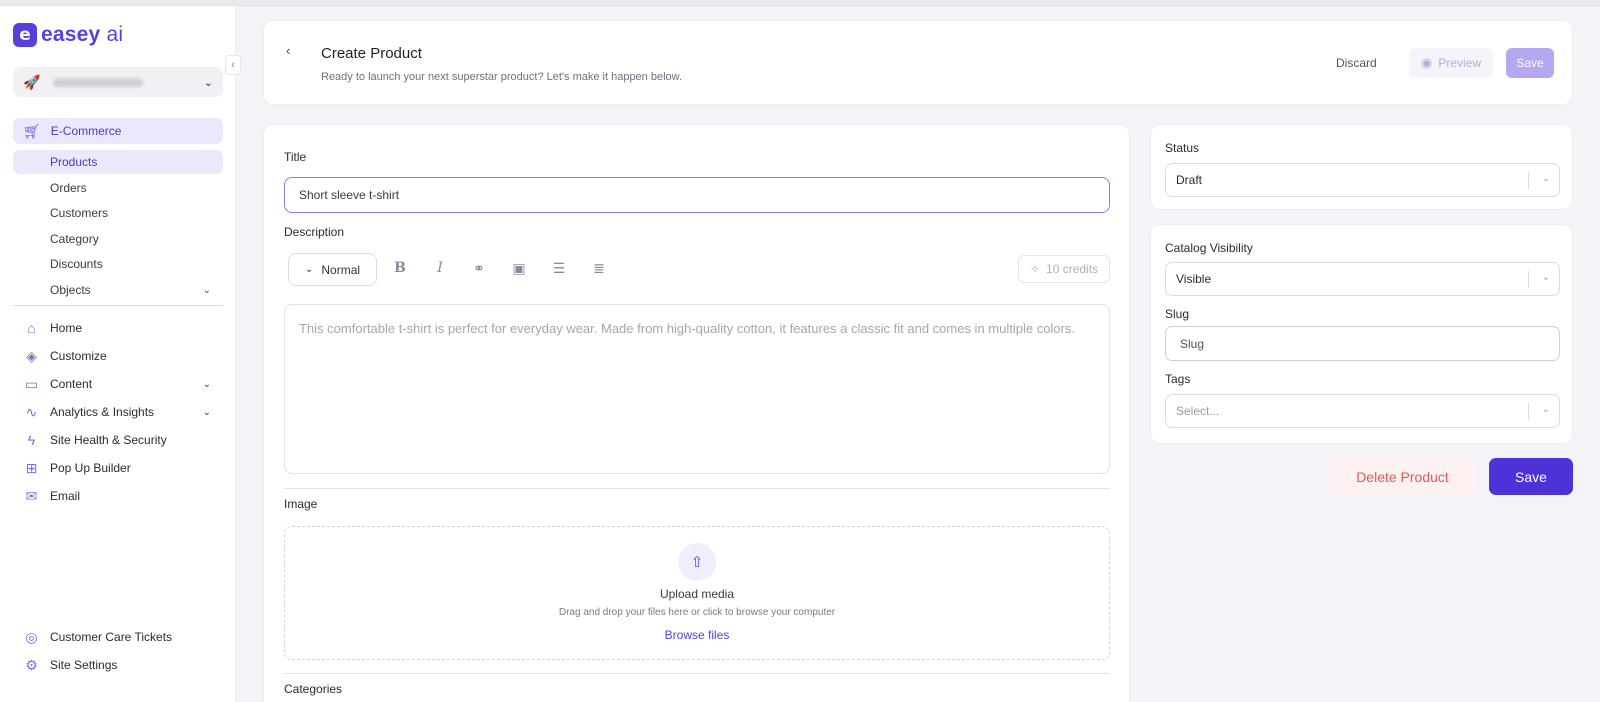 The image size is (1600, 702). I want to click on visibility-select: Visible ⌄, so click(1362, 279).